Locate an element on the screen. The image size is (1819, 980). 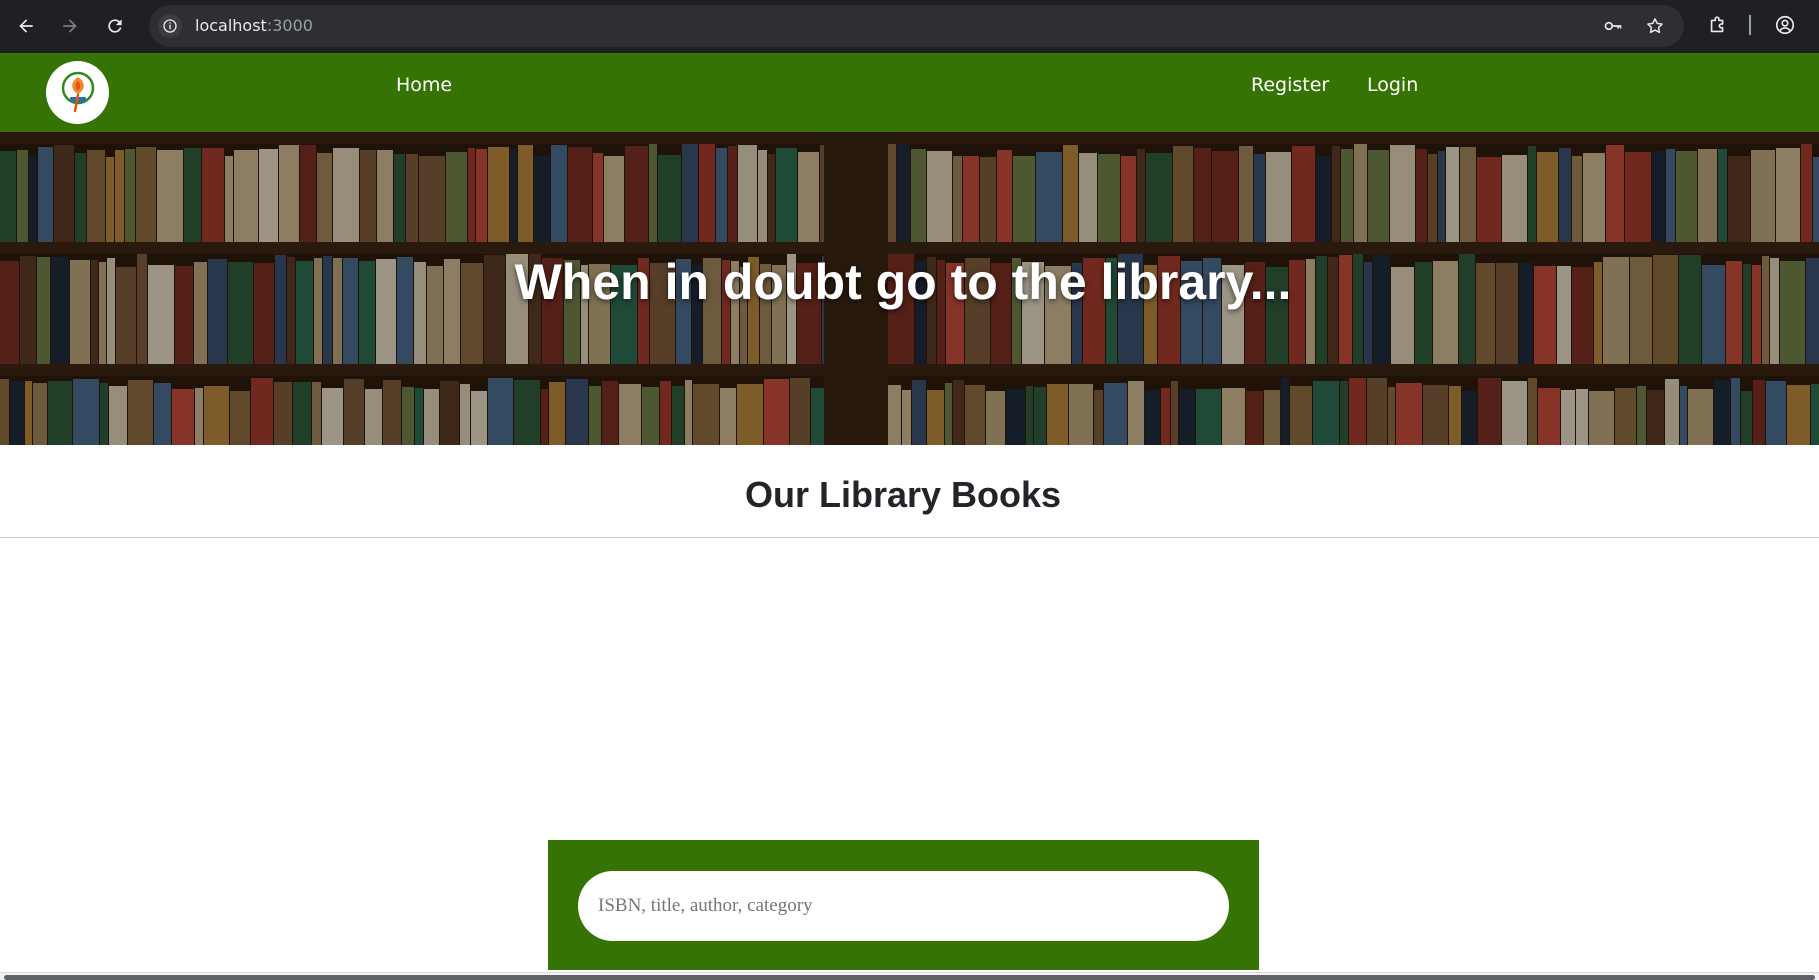
nav-link-home: Home is located at coordinates (424, 85).